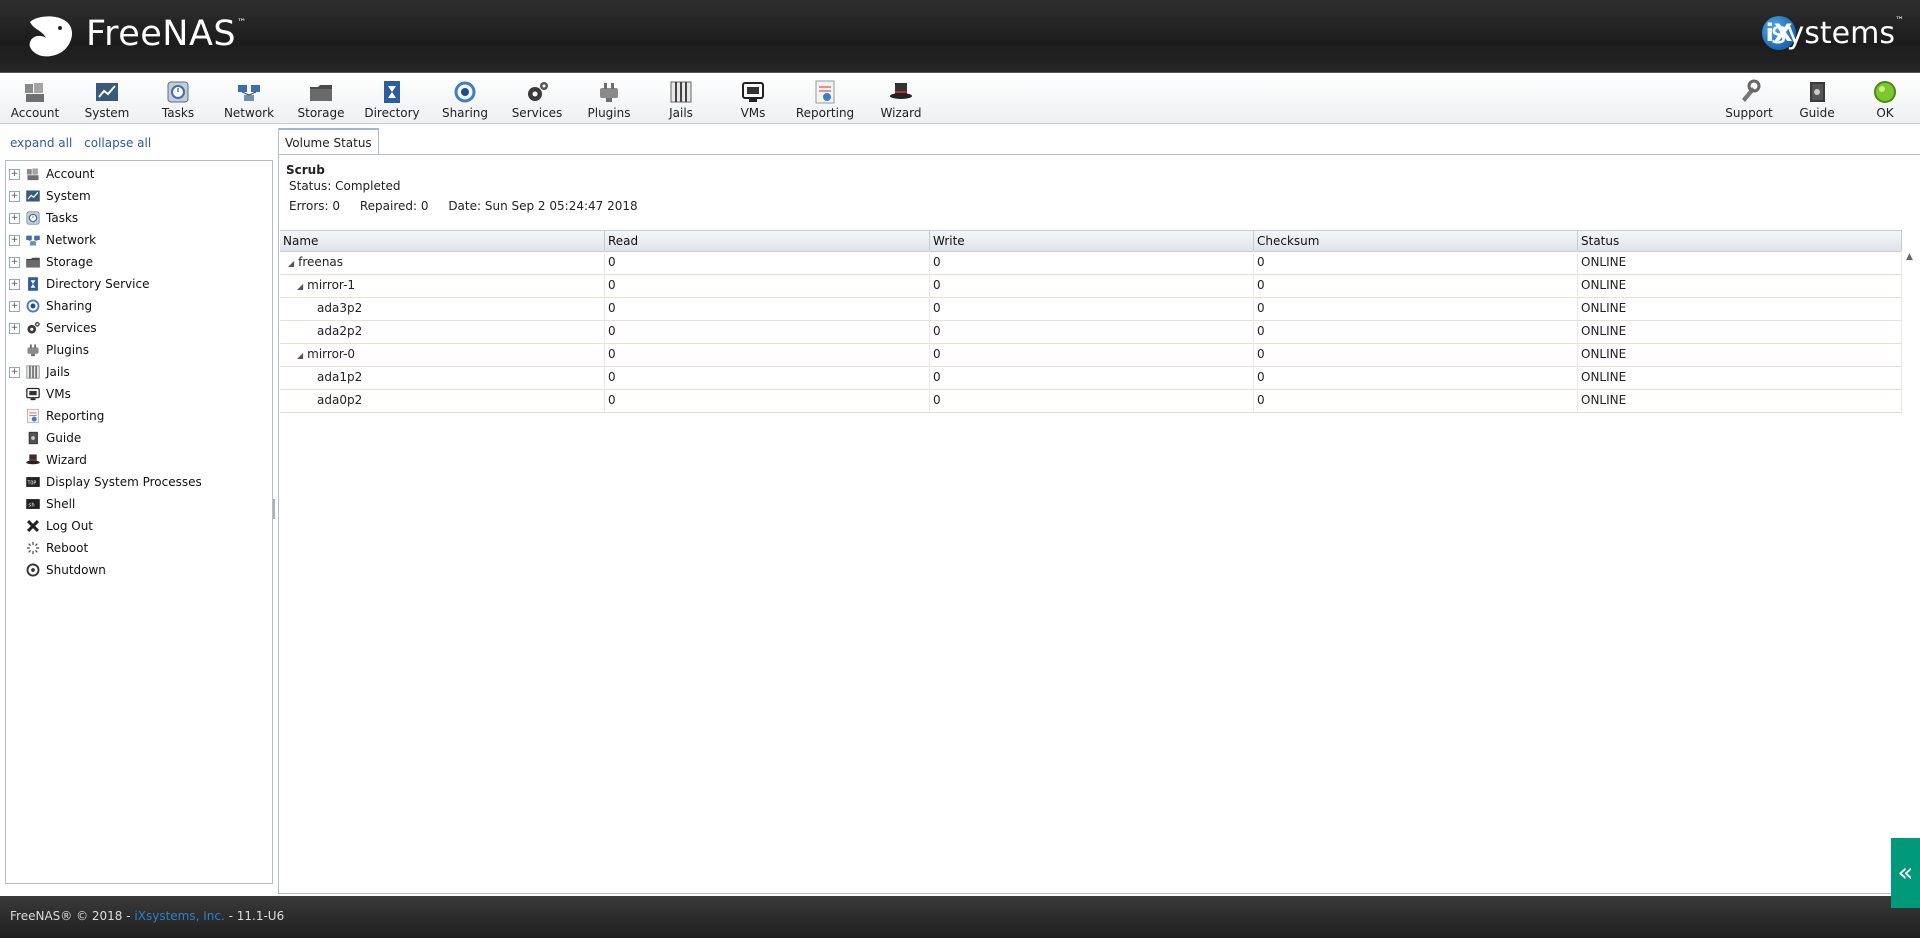 Image resolution: width=1920 pixels, height=938 pixels. What do you see at coordinates (41, 143) in the screenshot?
I see `expand-all-link: expand all` at bounding box center [41, 143].